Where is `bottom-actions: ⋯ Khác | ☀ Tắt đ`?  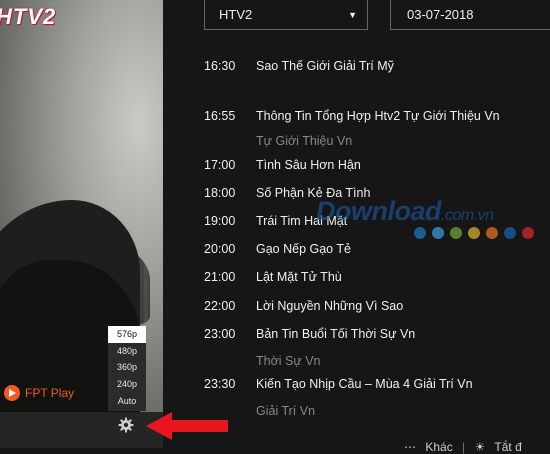
bottom-actions: ⋯ Khác | ☀ Tắt đ is located at coordinates (466, 447).